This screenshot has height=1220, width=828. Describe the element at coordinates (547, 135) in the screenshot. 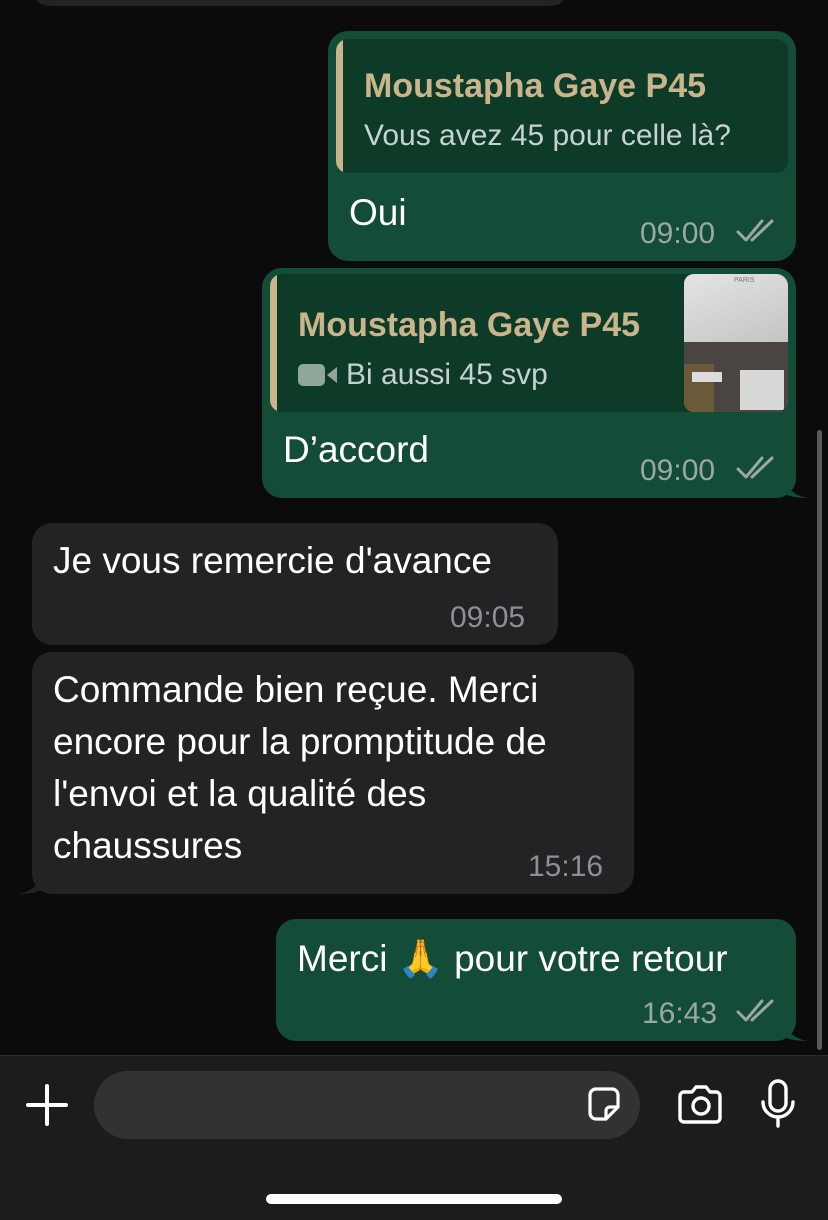

I see `reply-quote-text: Vous avez 45 pour celle là?` at that location.